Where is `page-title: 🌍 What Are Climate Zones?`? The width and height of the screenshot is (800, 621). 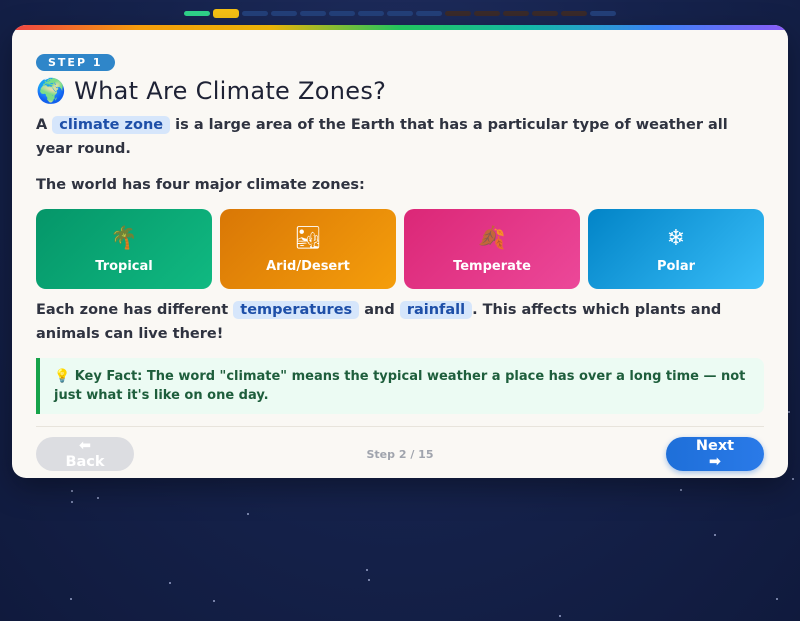
page-title: 🌍 What Are Climate Zones? is located at coordinates (400, 91).